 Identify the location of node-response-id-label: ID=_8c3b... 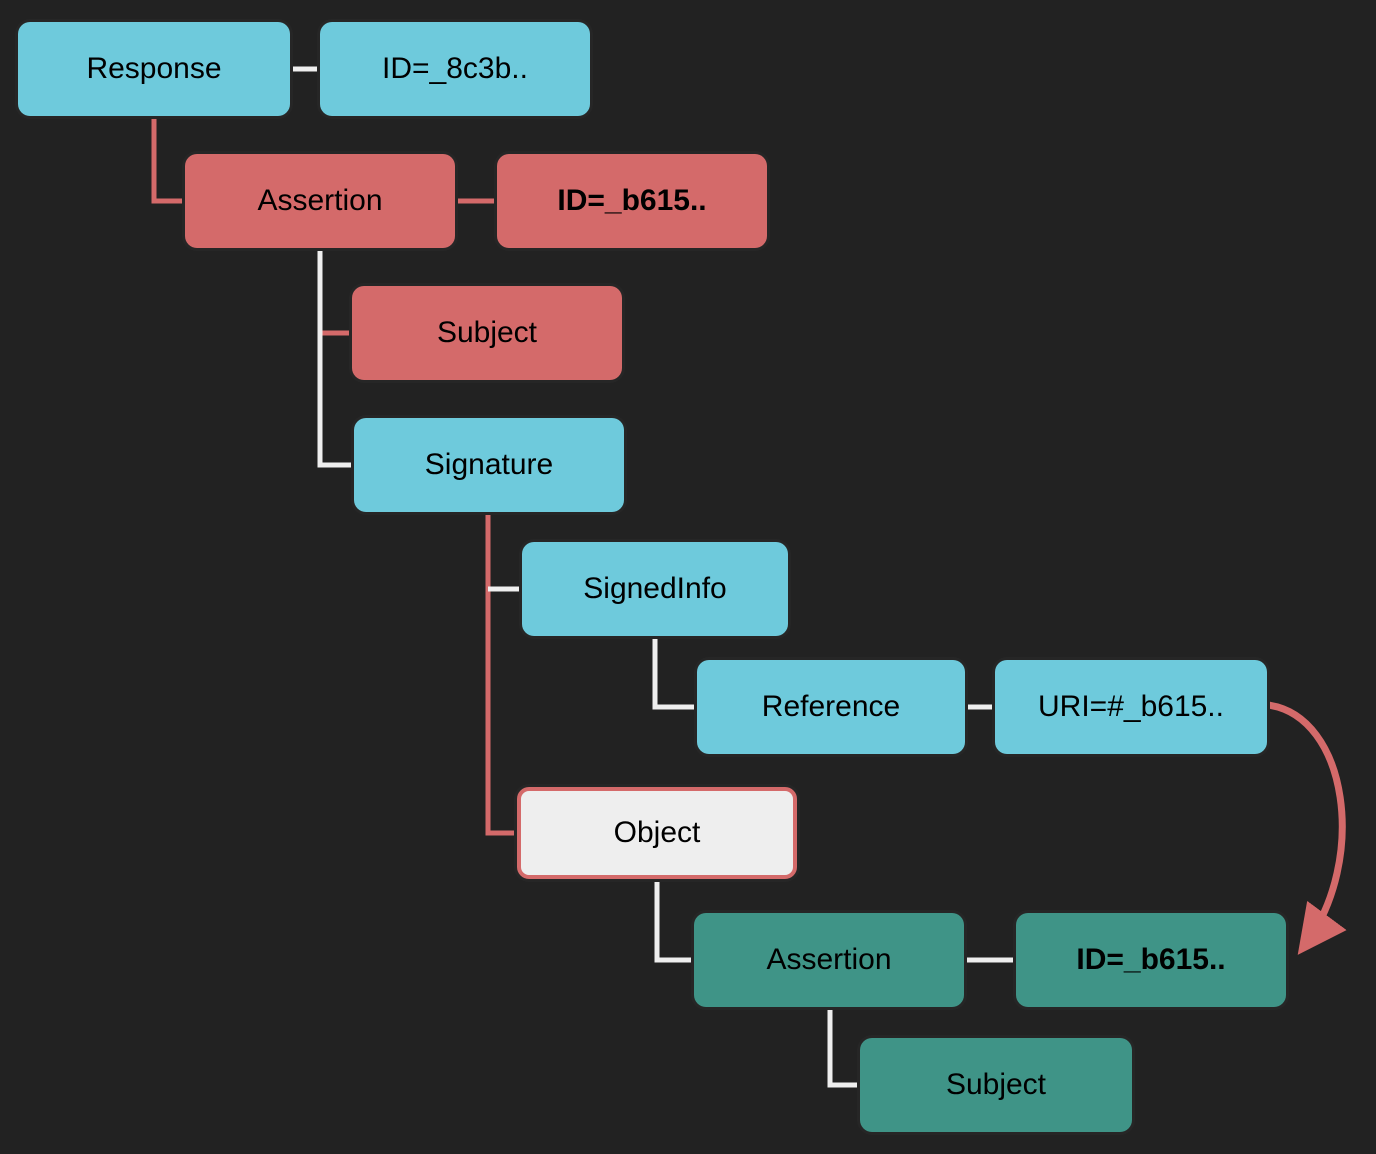
(455, 68).